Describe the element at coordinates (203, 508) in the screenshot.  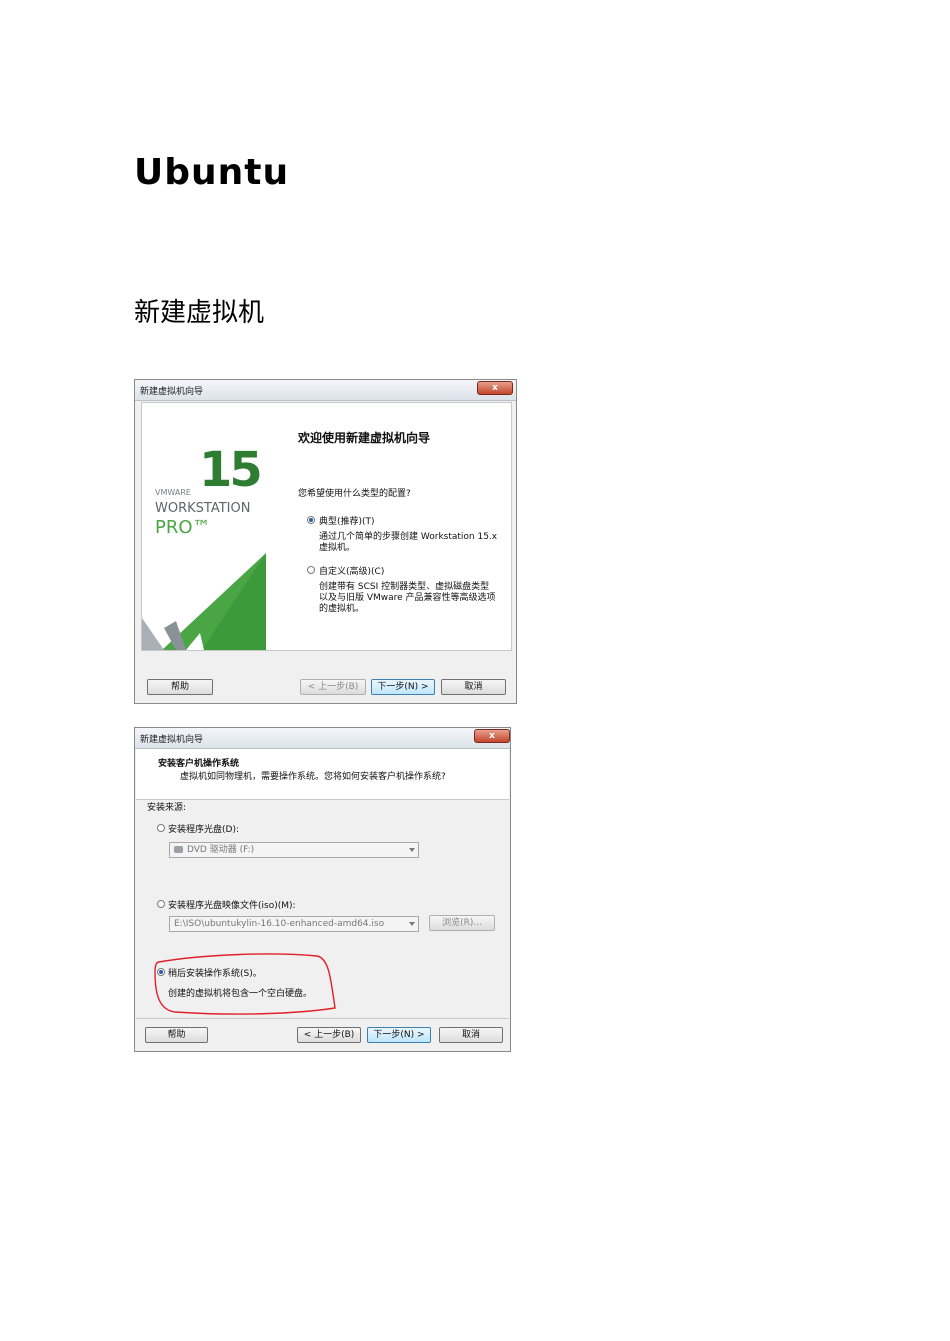
I see `workstation-label: WORKSTATION` at that location.